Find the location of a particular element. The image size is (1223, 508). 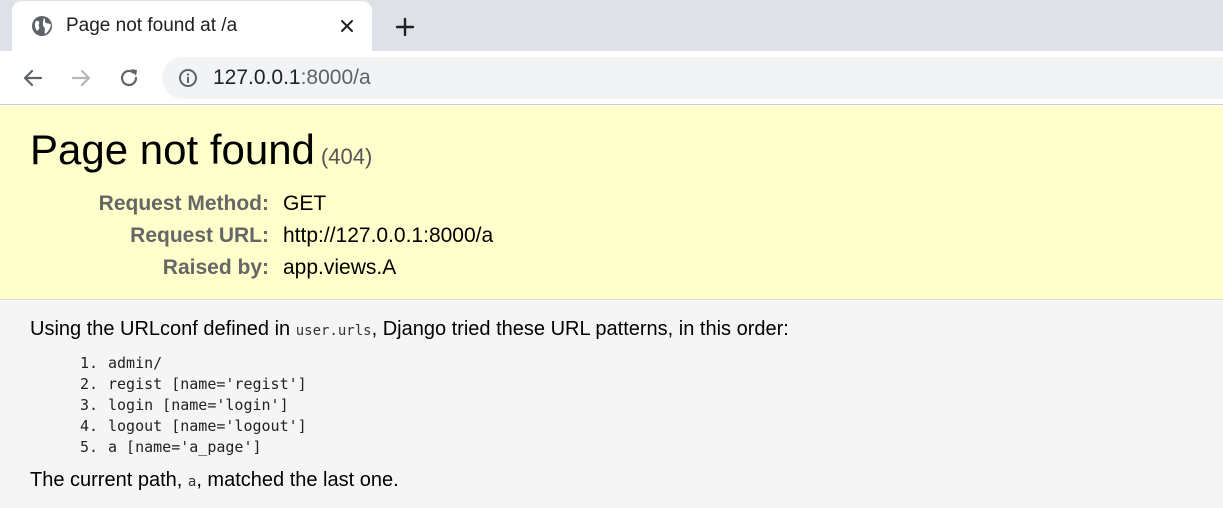

forward-button is located at coordinates (81, 78).